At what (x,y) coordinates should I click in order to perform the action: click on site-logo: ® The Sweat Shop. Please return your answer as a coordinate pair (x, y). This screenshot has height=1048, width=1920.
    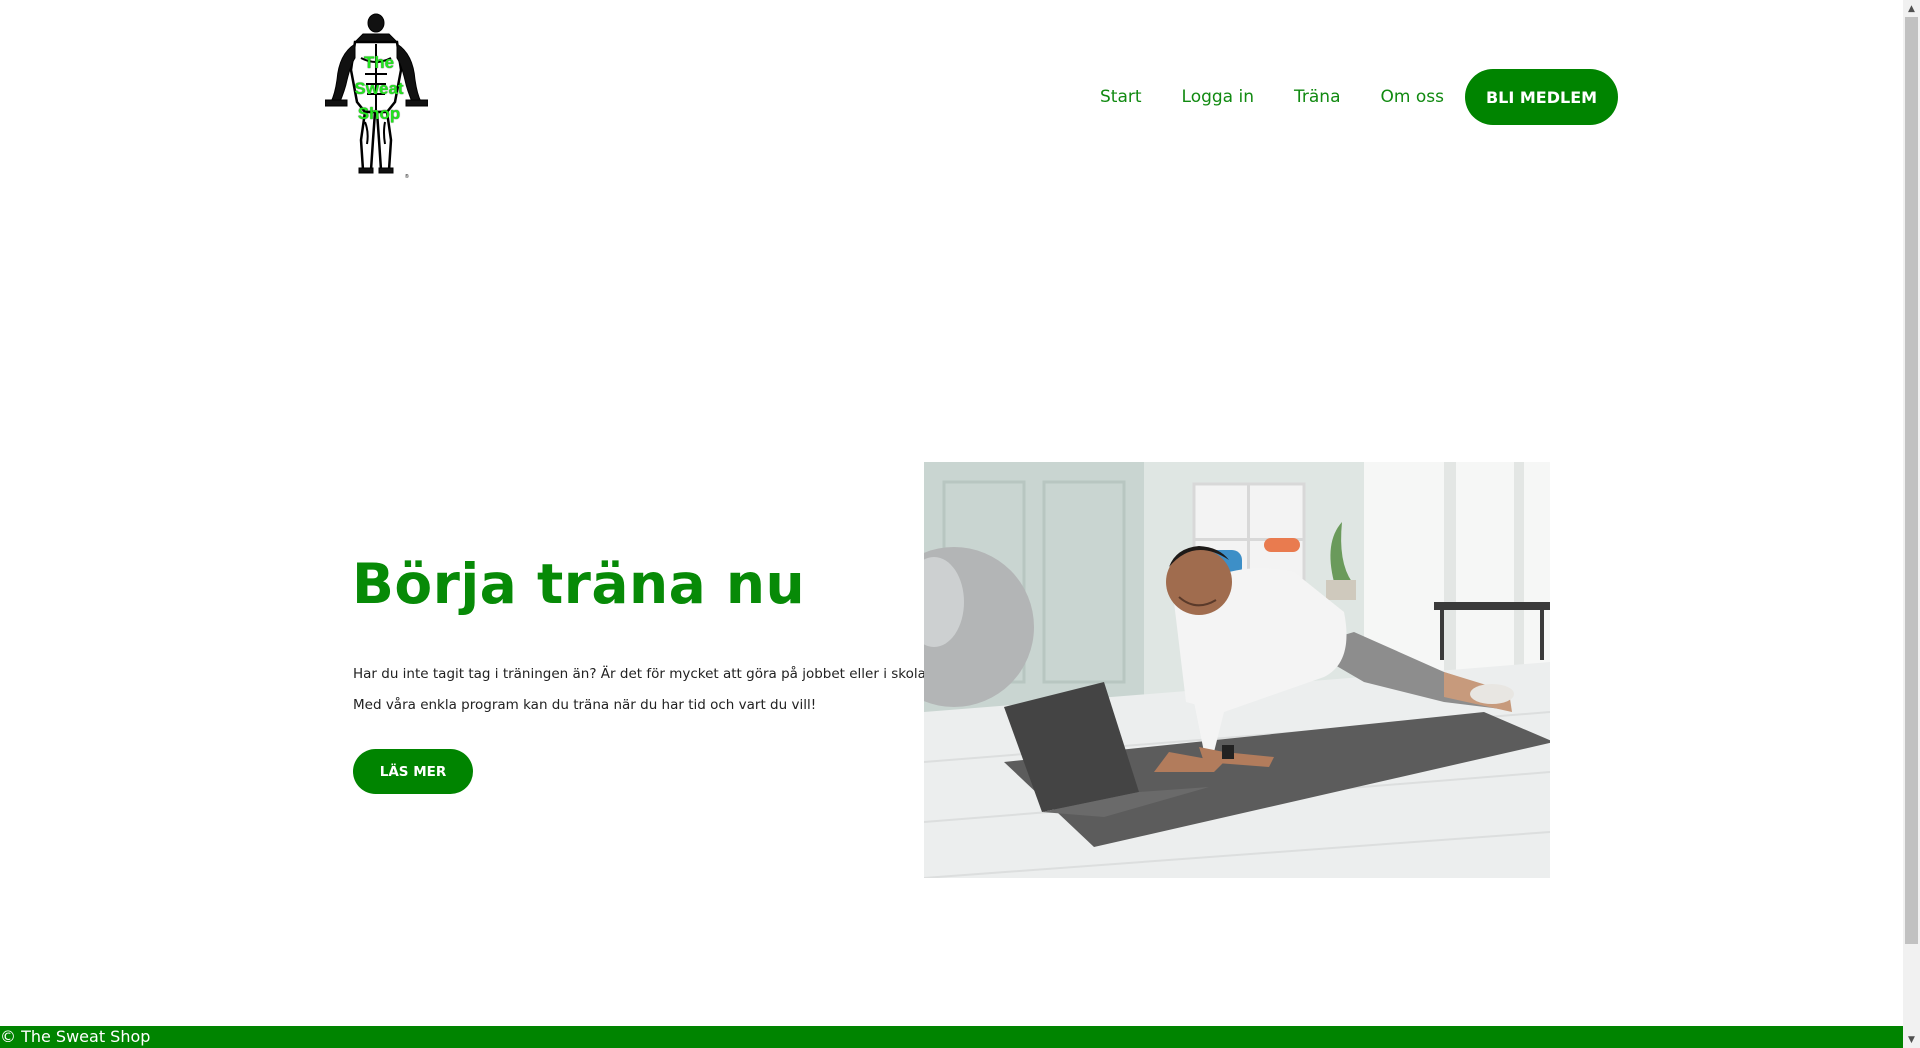
    Looking at the image, I should click on (376, 94).